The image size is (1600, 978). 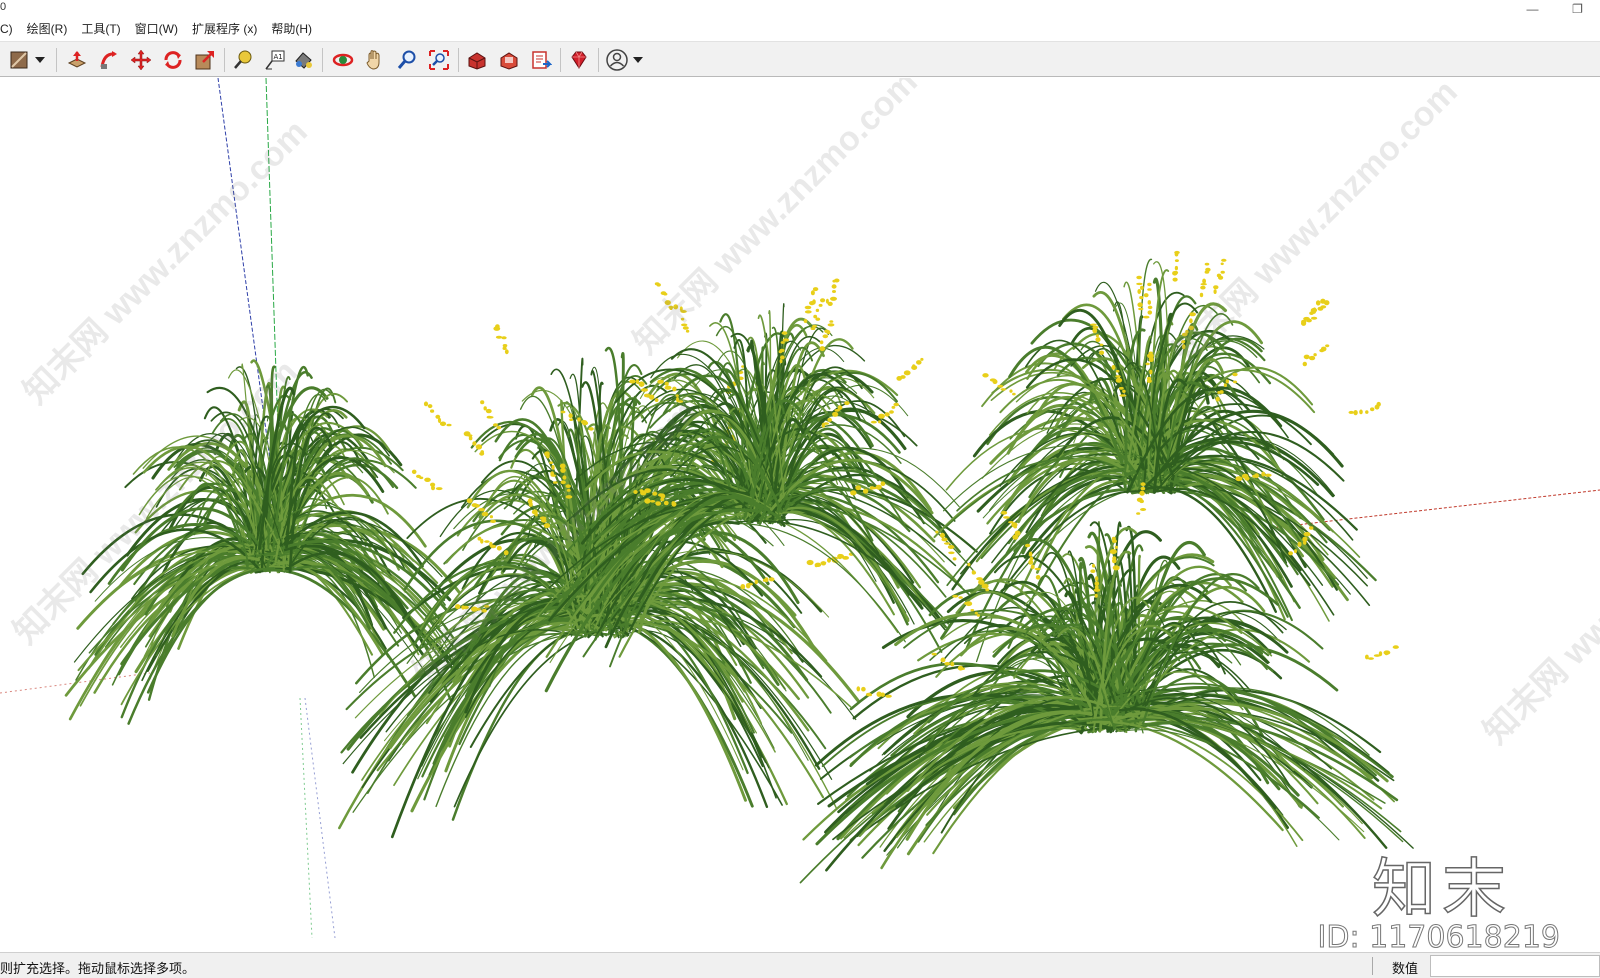 What do you see at coordinates (1372, 966) in the screenshot?
I see `status-divider` at bounding box center [1372, 966].